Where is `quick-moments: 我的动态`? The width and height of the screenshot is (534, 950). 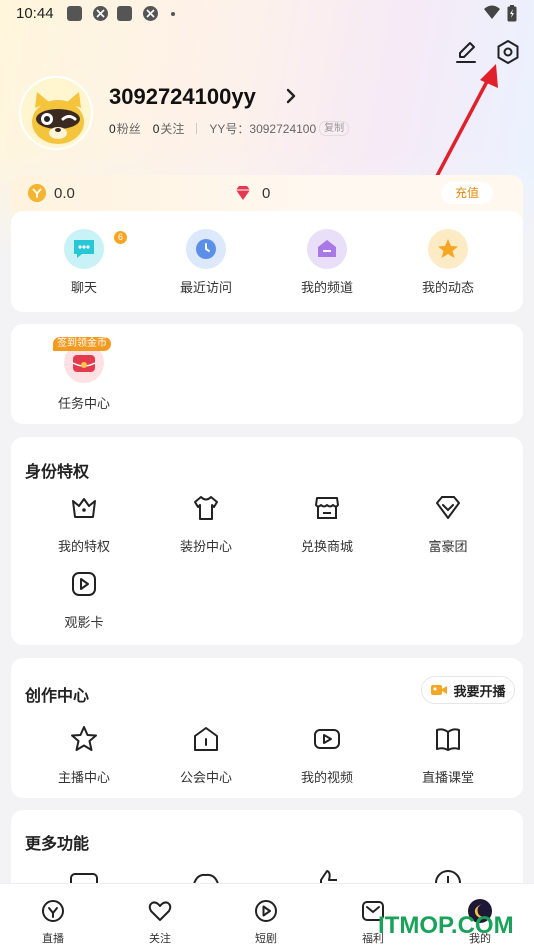
quick-moments: 我的动态 is located at coordinates (448, 262).